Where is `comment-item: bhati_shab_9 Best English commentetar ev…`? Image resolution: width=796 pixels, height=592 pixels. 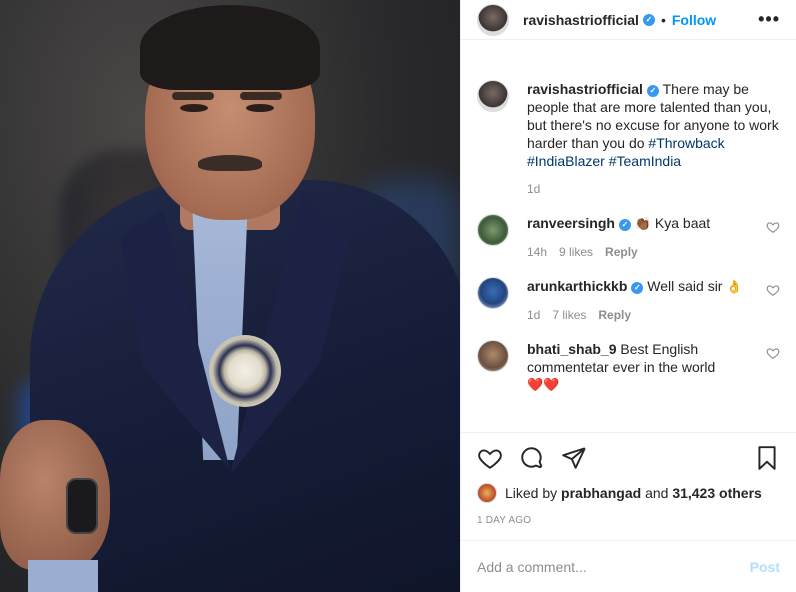
comment-item: bhati_shab_9 Best English commentetar ev… is located at coordinates (628, 367).